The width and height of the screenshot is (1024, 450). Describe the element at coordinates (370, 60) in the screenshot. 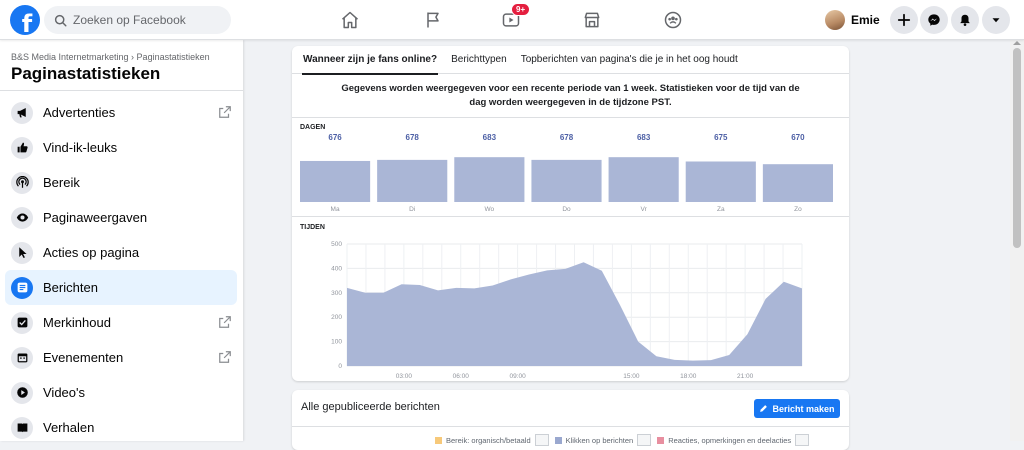

I see `tab-fans-online: Wanneer zijn je fans online?` at that location.